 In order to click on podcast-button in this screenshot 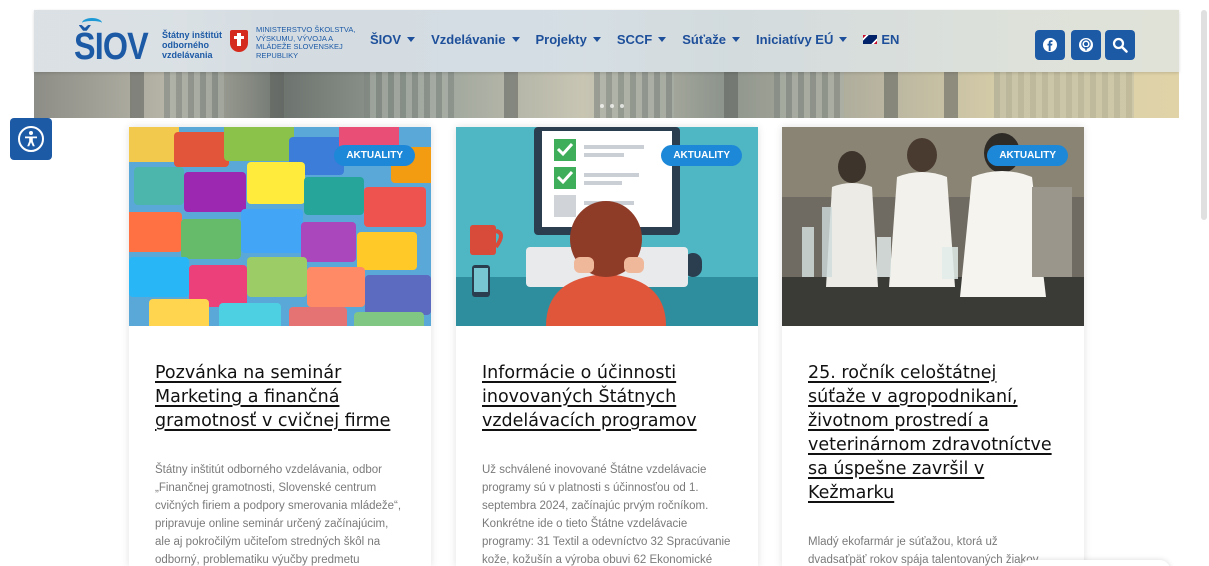, I will do `click(1086, 45)`.